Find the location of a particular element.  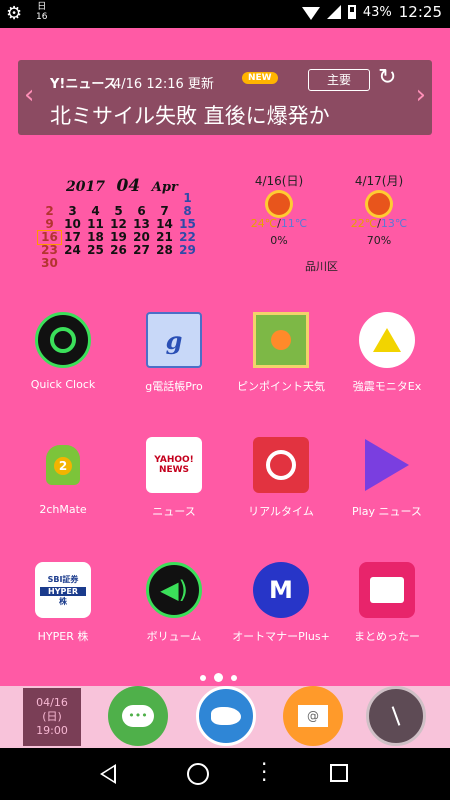

earthquake-monitor-icon is located at coordinates (387, 340).